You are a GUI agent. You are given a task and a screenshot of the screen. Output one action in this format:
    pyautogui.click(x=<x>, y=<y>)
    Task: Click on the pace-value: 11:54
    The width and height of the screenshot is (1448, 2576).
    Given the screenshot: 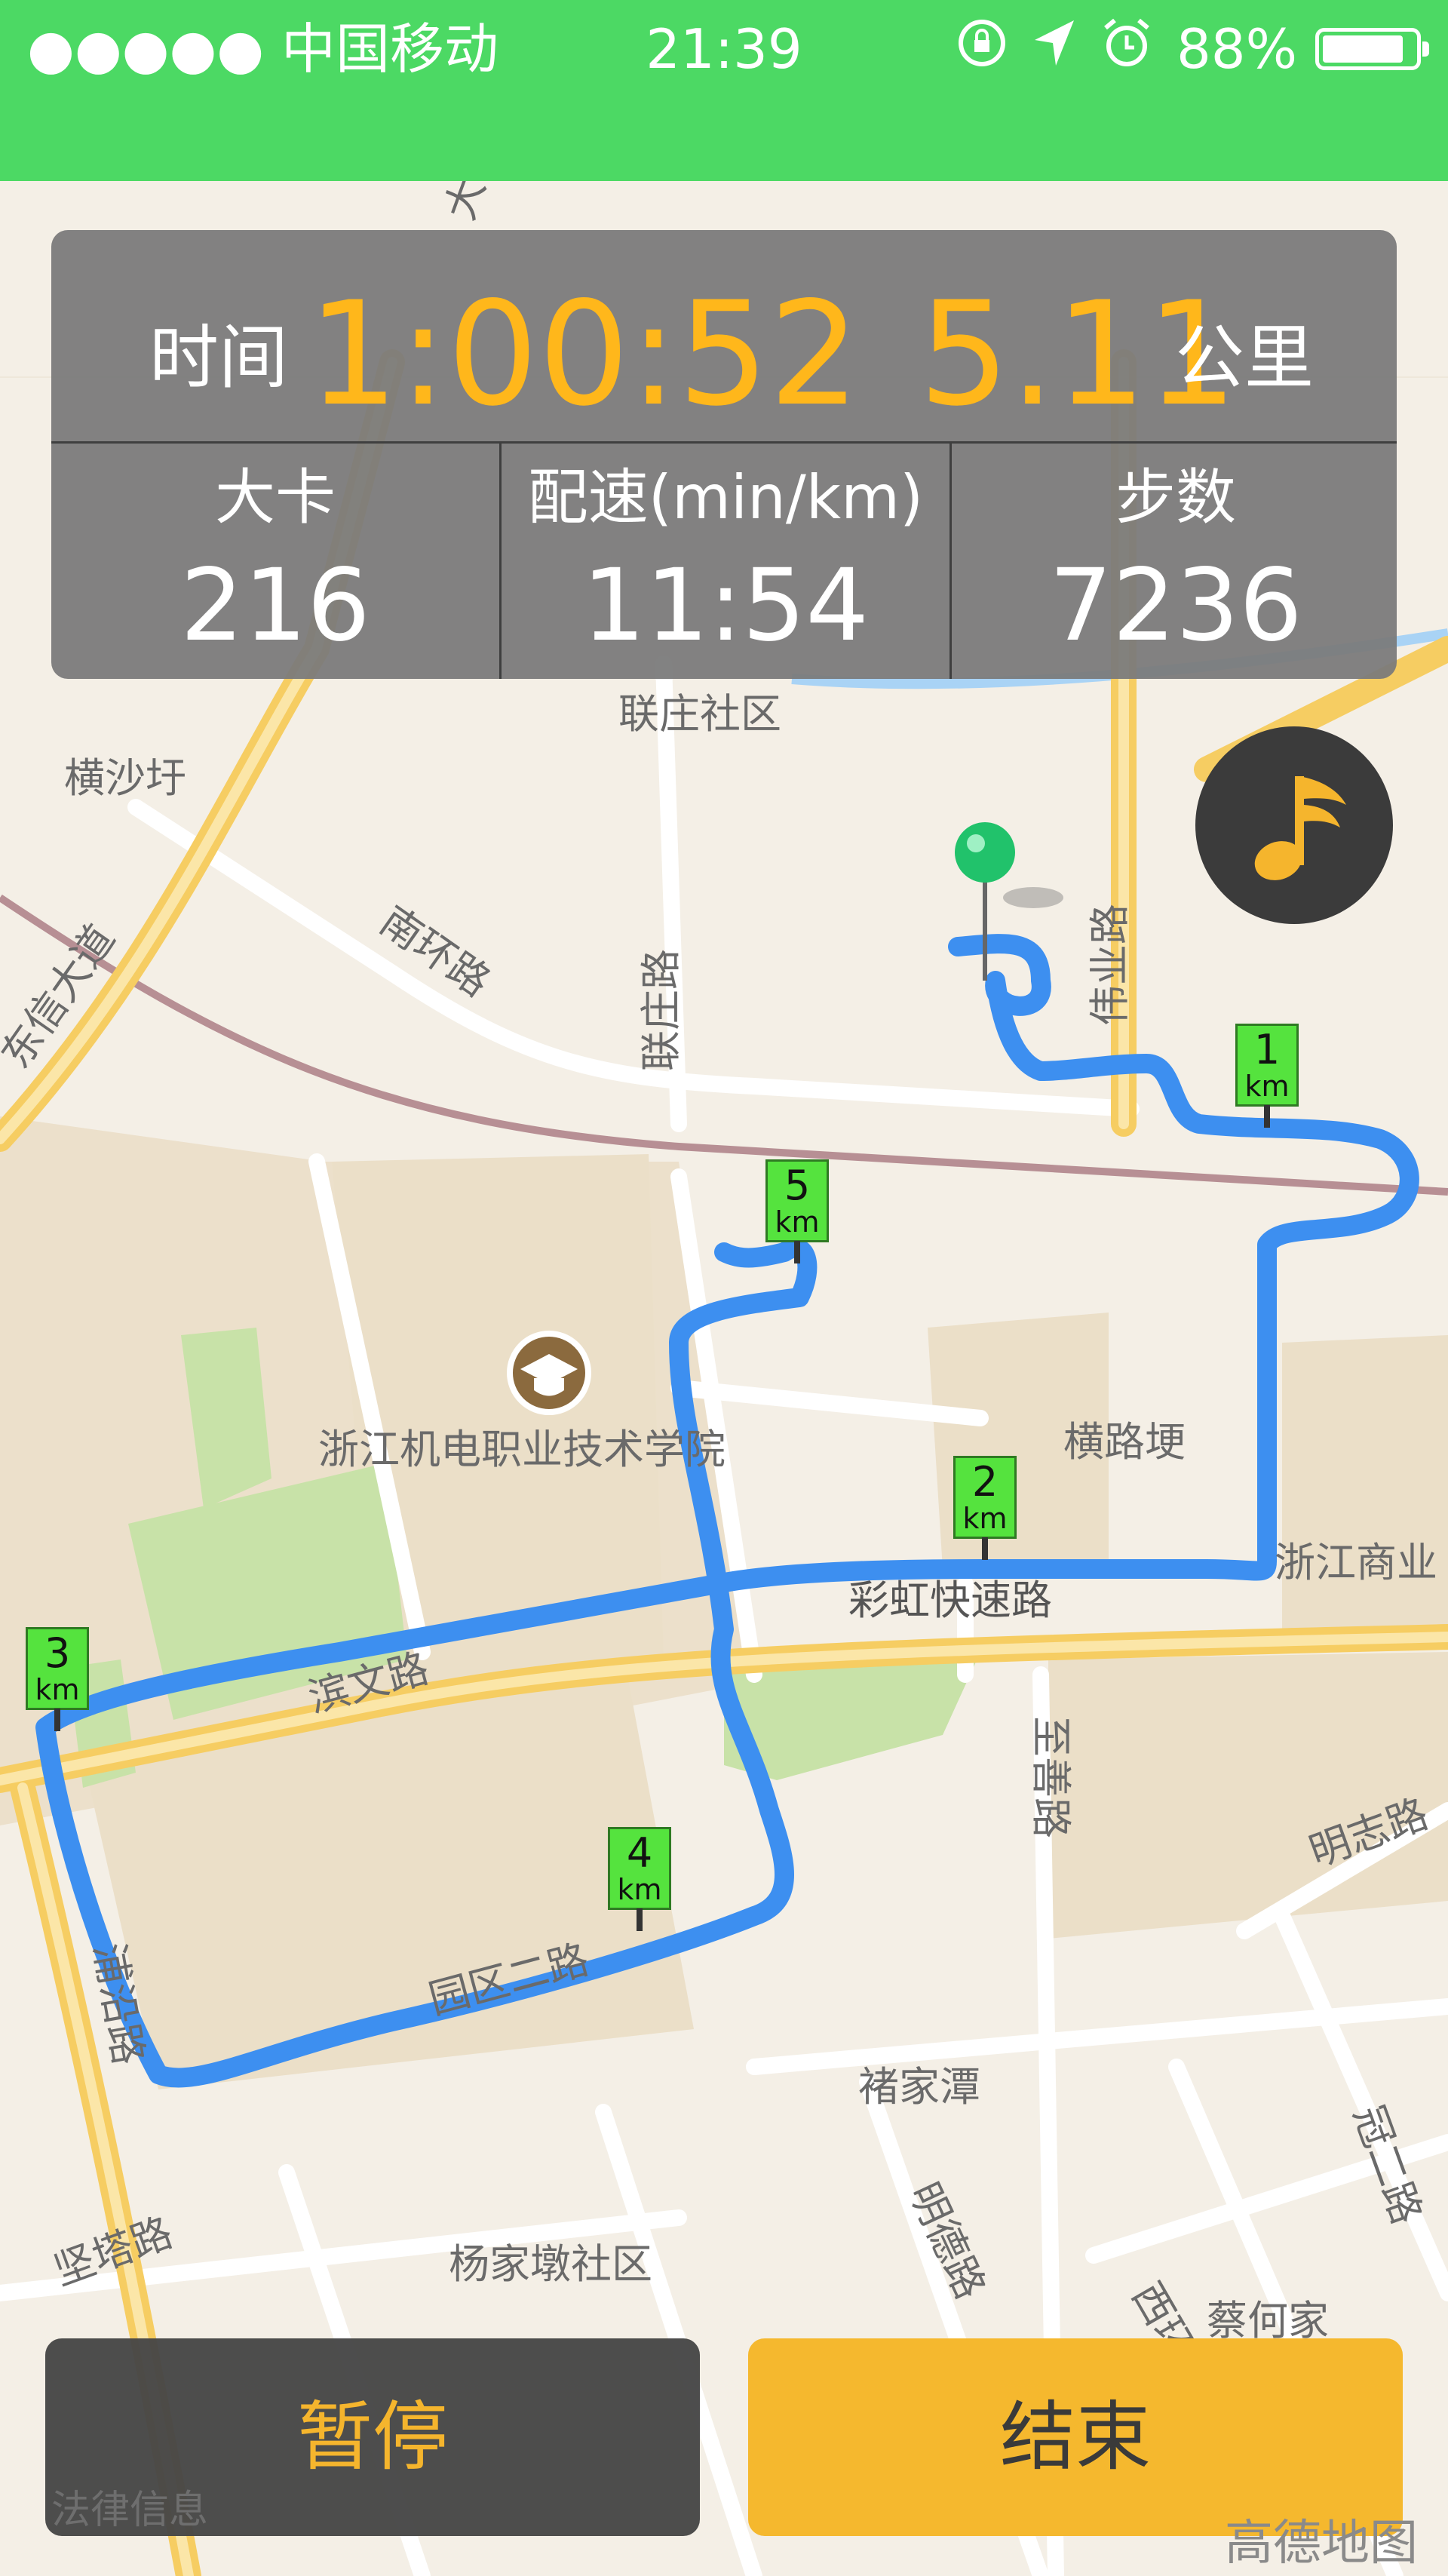 What is the action you would take?
    pyautogui.click(x=725, y=606)
    